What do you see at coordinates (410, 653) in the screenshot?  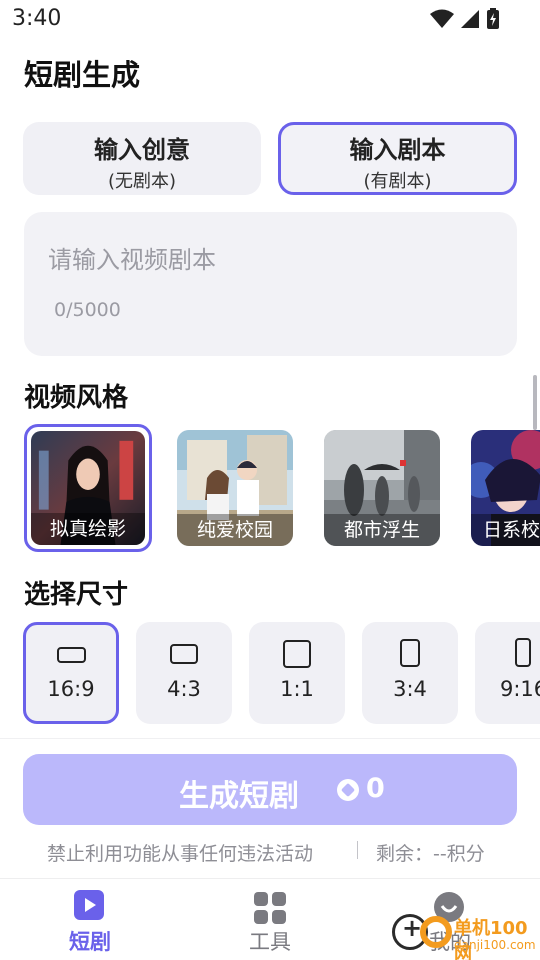 I see `ratio-3-4-icon` at bounding box center [410, 653].